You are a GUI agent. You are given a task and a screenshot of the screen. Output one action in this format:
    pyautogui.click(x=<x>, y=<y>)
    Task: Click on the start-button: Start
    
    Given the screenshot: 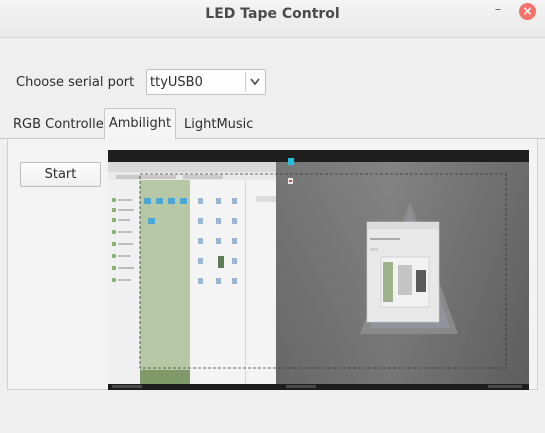 What is the action you would take?
    pyautogui.click(x=60, y=174)
    